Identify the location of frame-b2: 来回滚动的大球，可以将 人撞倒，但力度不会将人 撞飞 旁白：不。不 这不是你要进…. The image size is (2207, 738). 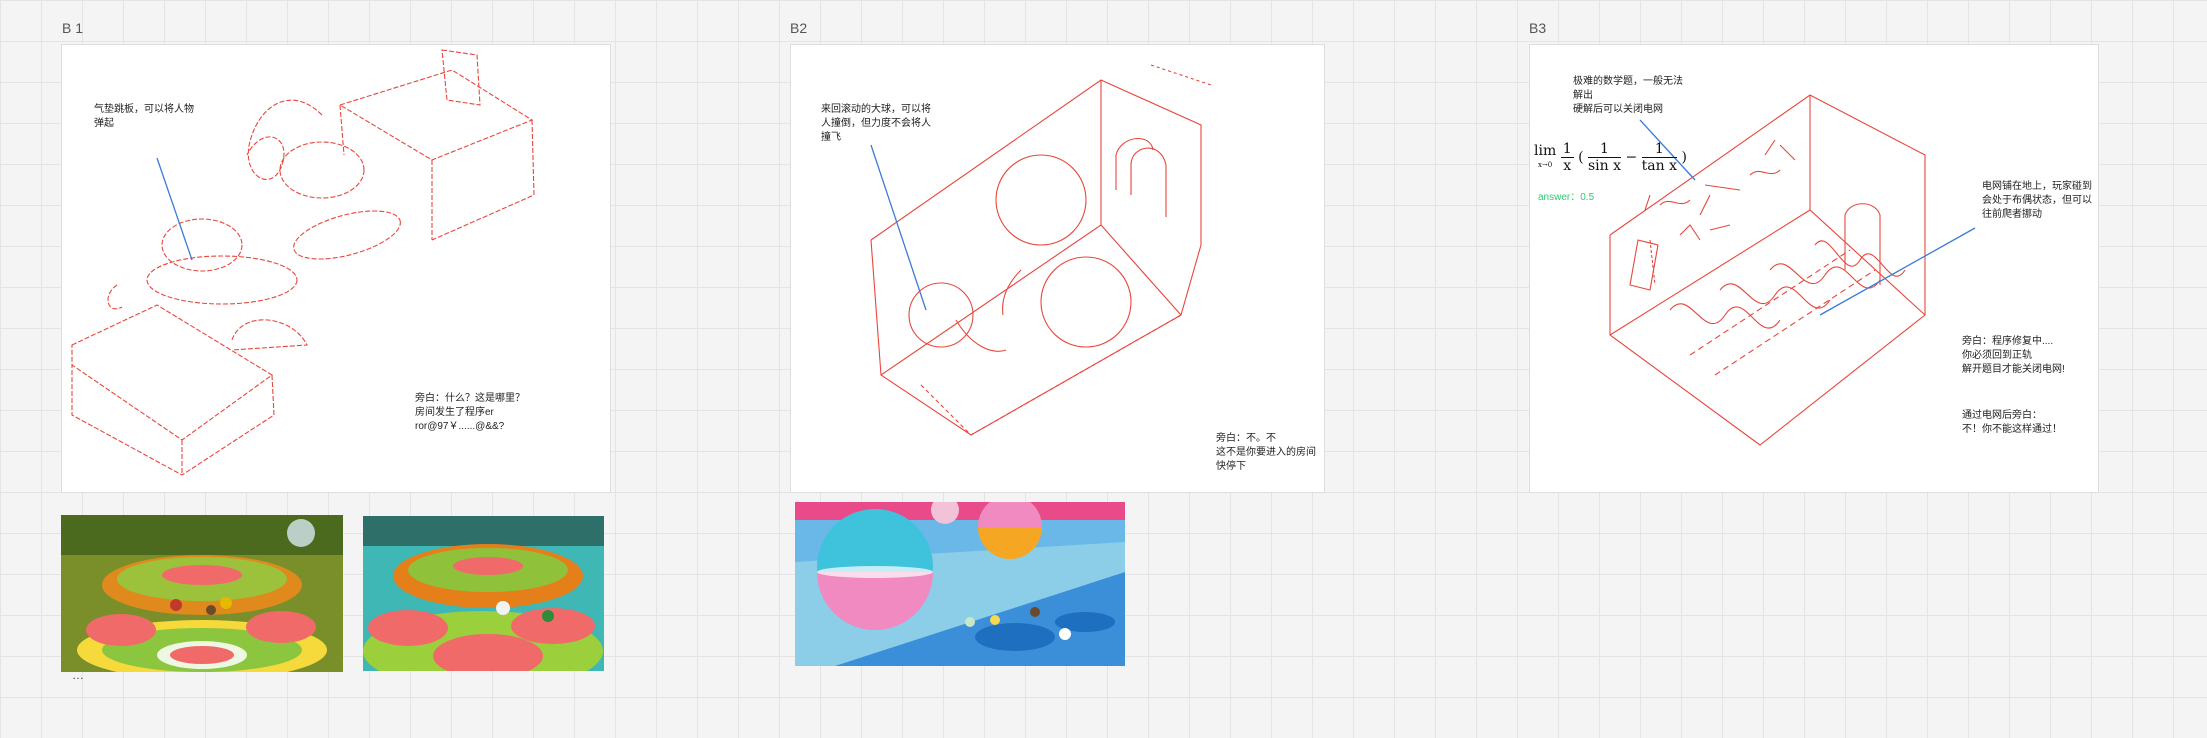
(1057, 268).